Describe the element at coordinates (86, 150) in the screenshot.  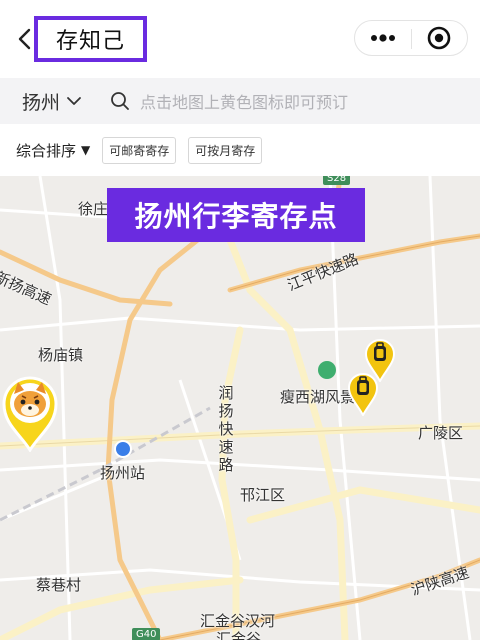
I see `caret-down-icon: ▼` at that location.